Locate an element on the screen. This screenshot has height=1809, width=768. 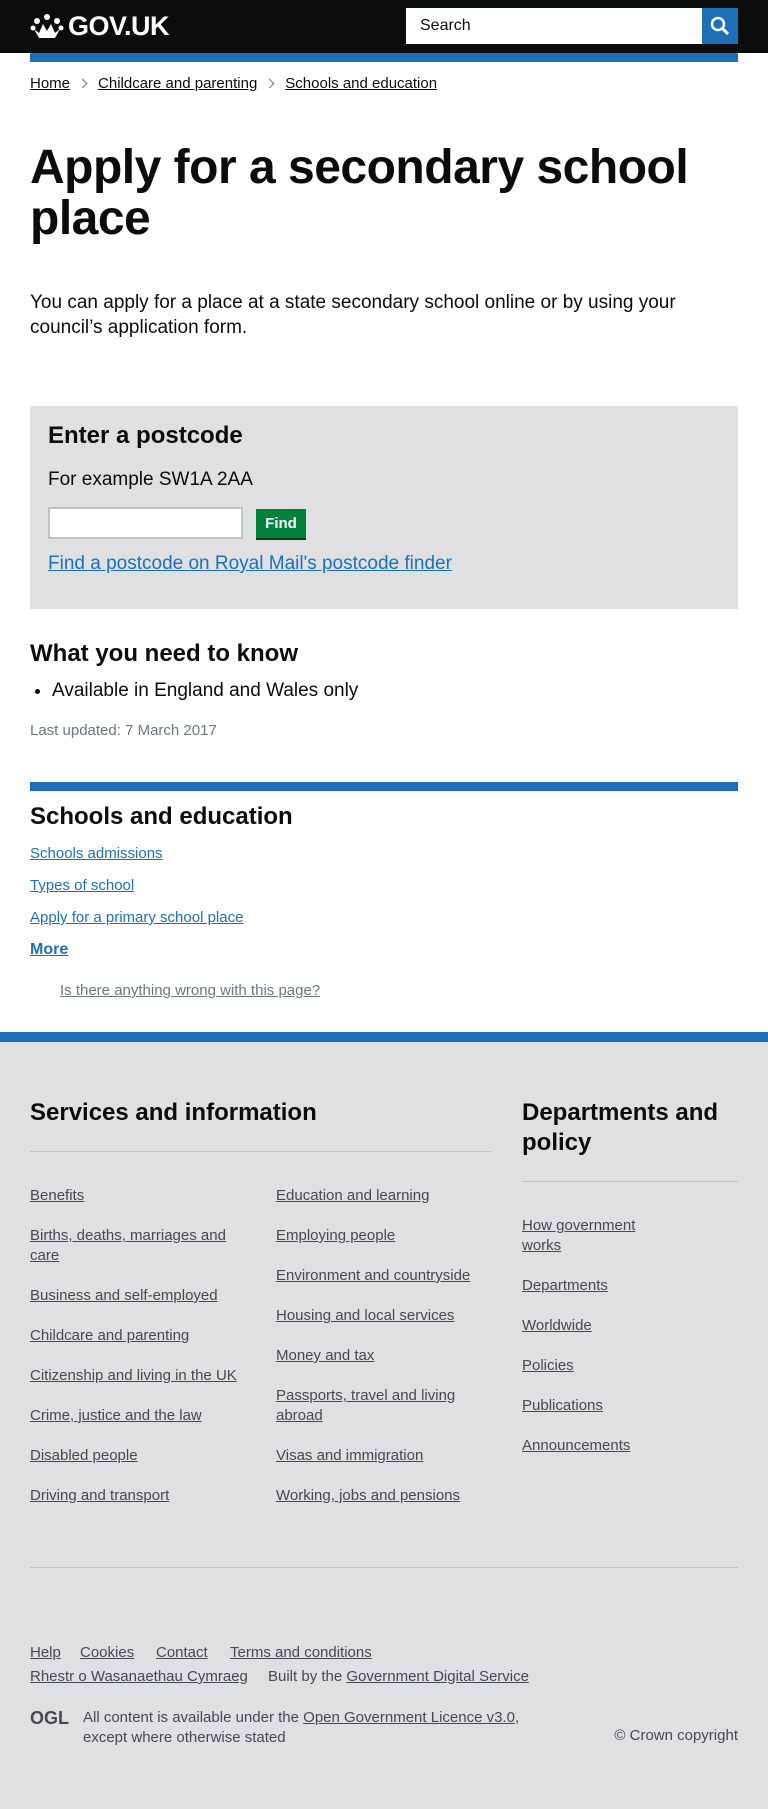
services-heading: Services and information is located at coordinates (173, 1112).